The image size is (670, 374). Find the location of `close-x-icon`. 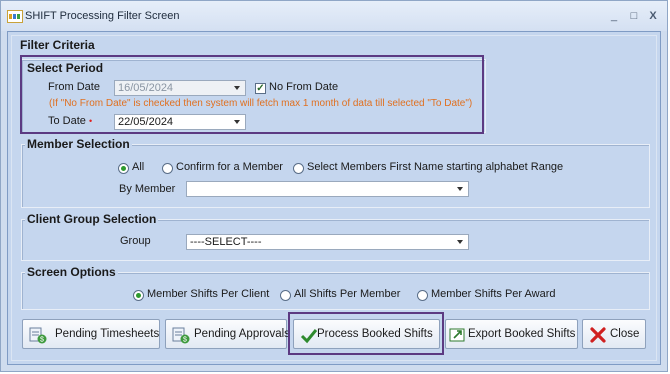

close-x-icon is located at coordinates (598, 335).